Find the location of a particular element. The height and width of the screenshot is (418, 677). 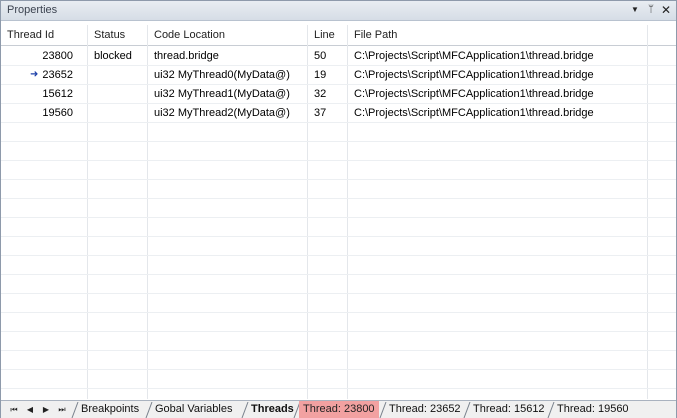

last-tab-icon: ⏭ is located at coordinates (62, 410).